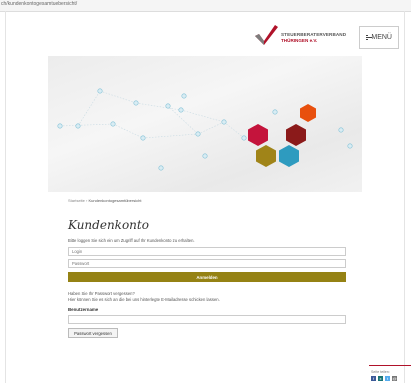 The image size is (411, 383). I want to click on breadcrumb-current: Kundenkontogesamtübersicht, so click(115, 200).